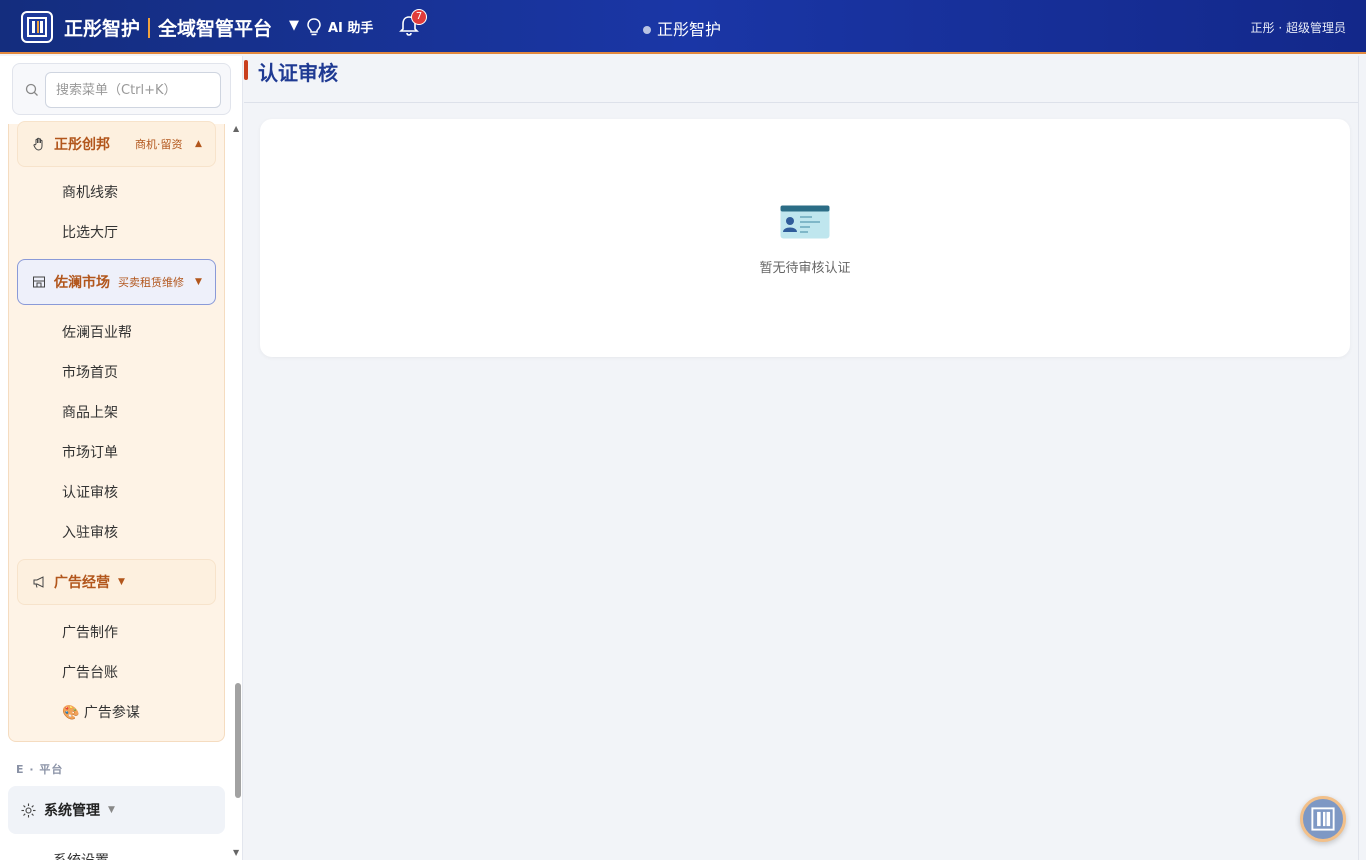 Image resolution: width=1366 pixels, height=860 pixels. What do you see at coordinates (90, 372) in the screenshot?
I see `sidebar-item-market-home: 市场首页` at bounding box center [90, 372].